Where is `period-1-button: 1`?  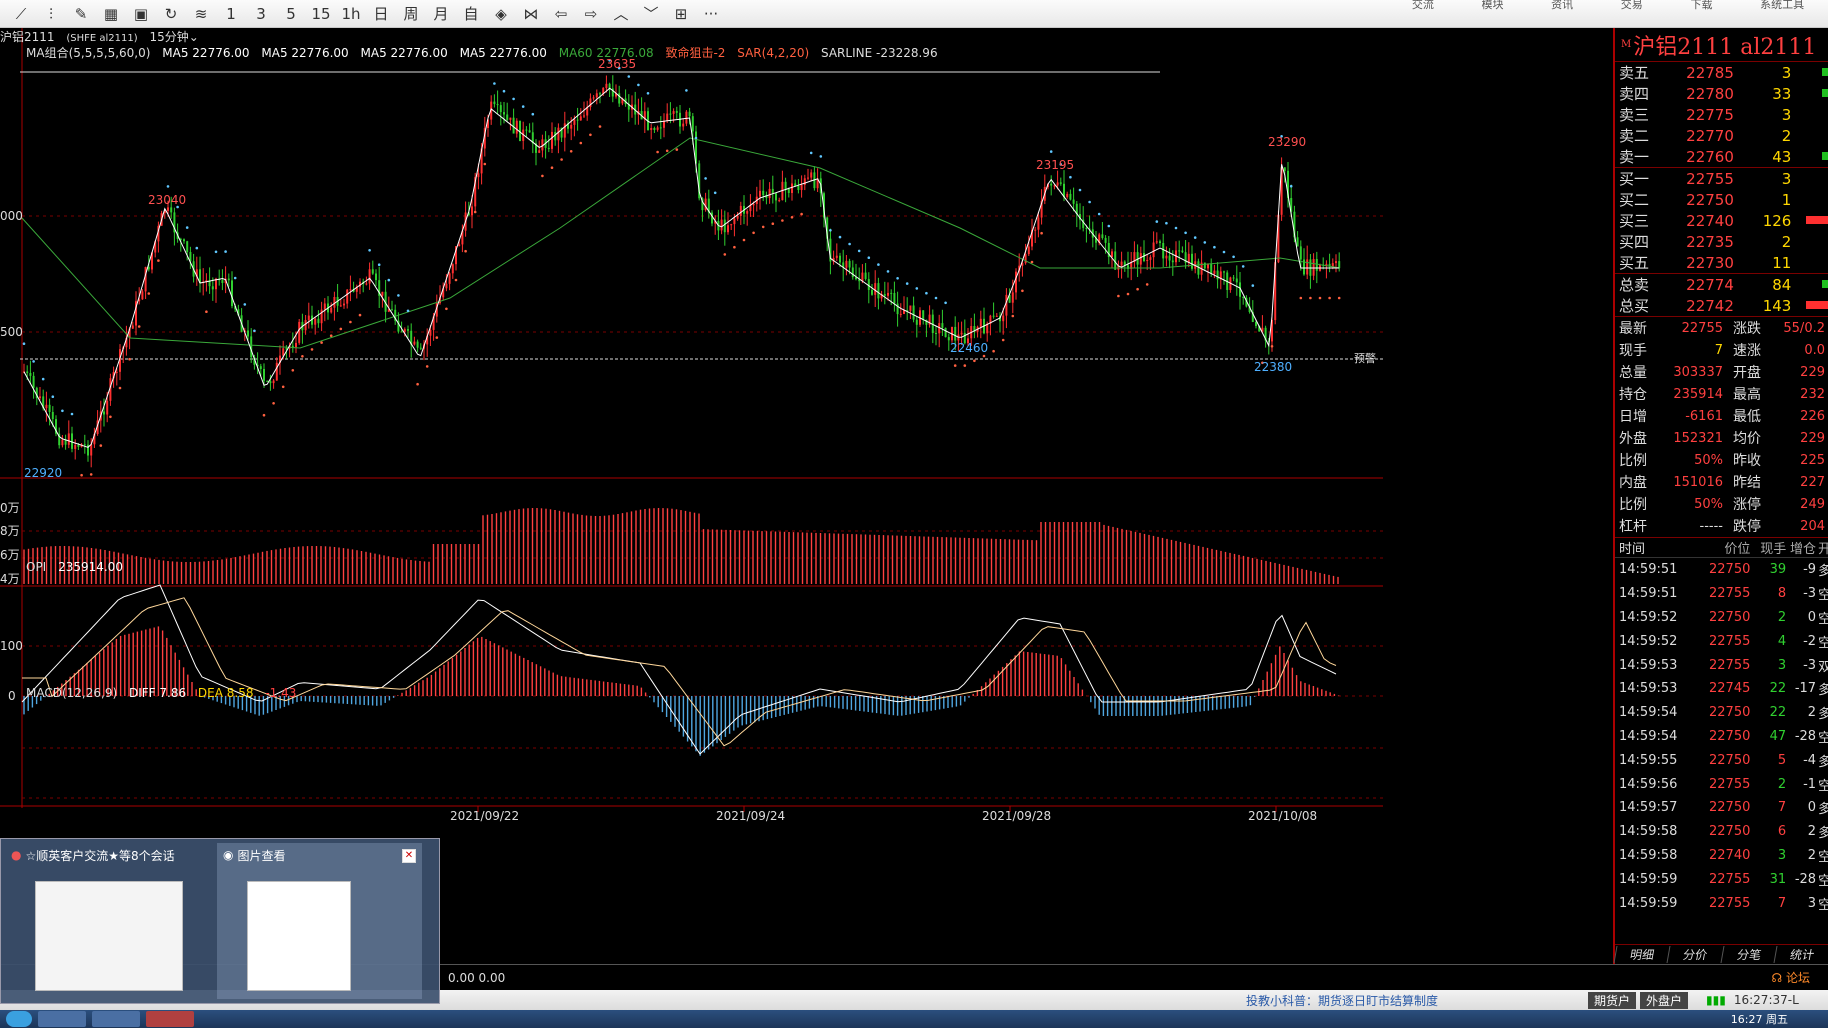
period-1-button: 1 is located at coordinates (231, 14).